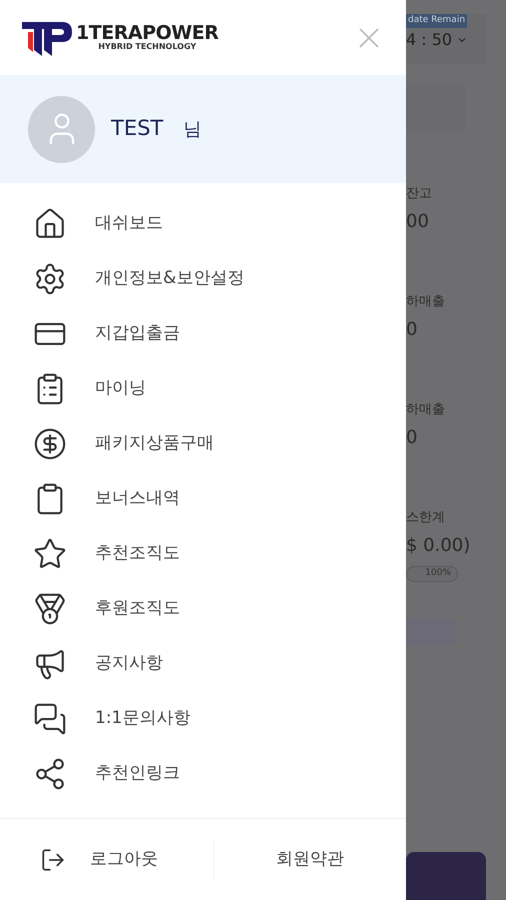  I want to click on progress-reading: 100%, so click(438, 573).